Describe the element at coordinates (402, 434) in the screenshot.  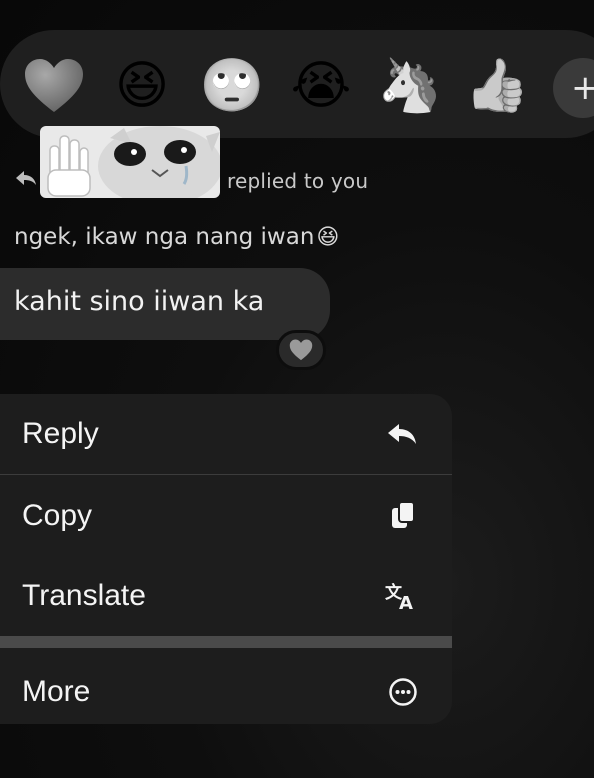
I see `reply-icon` at that location.